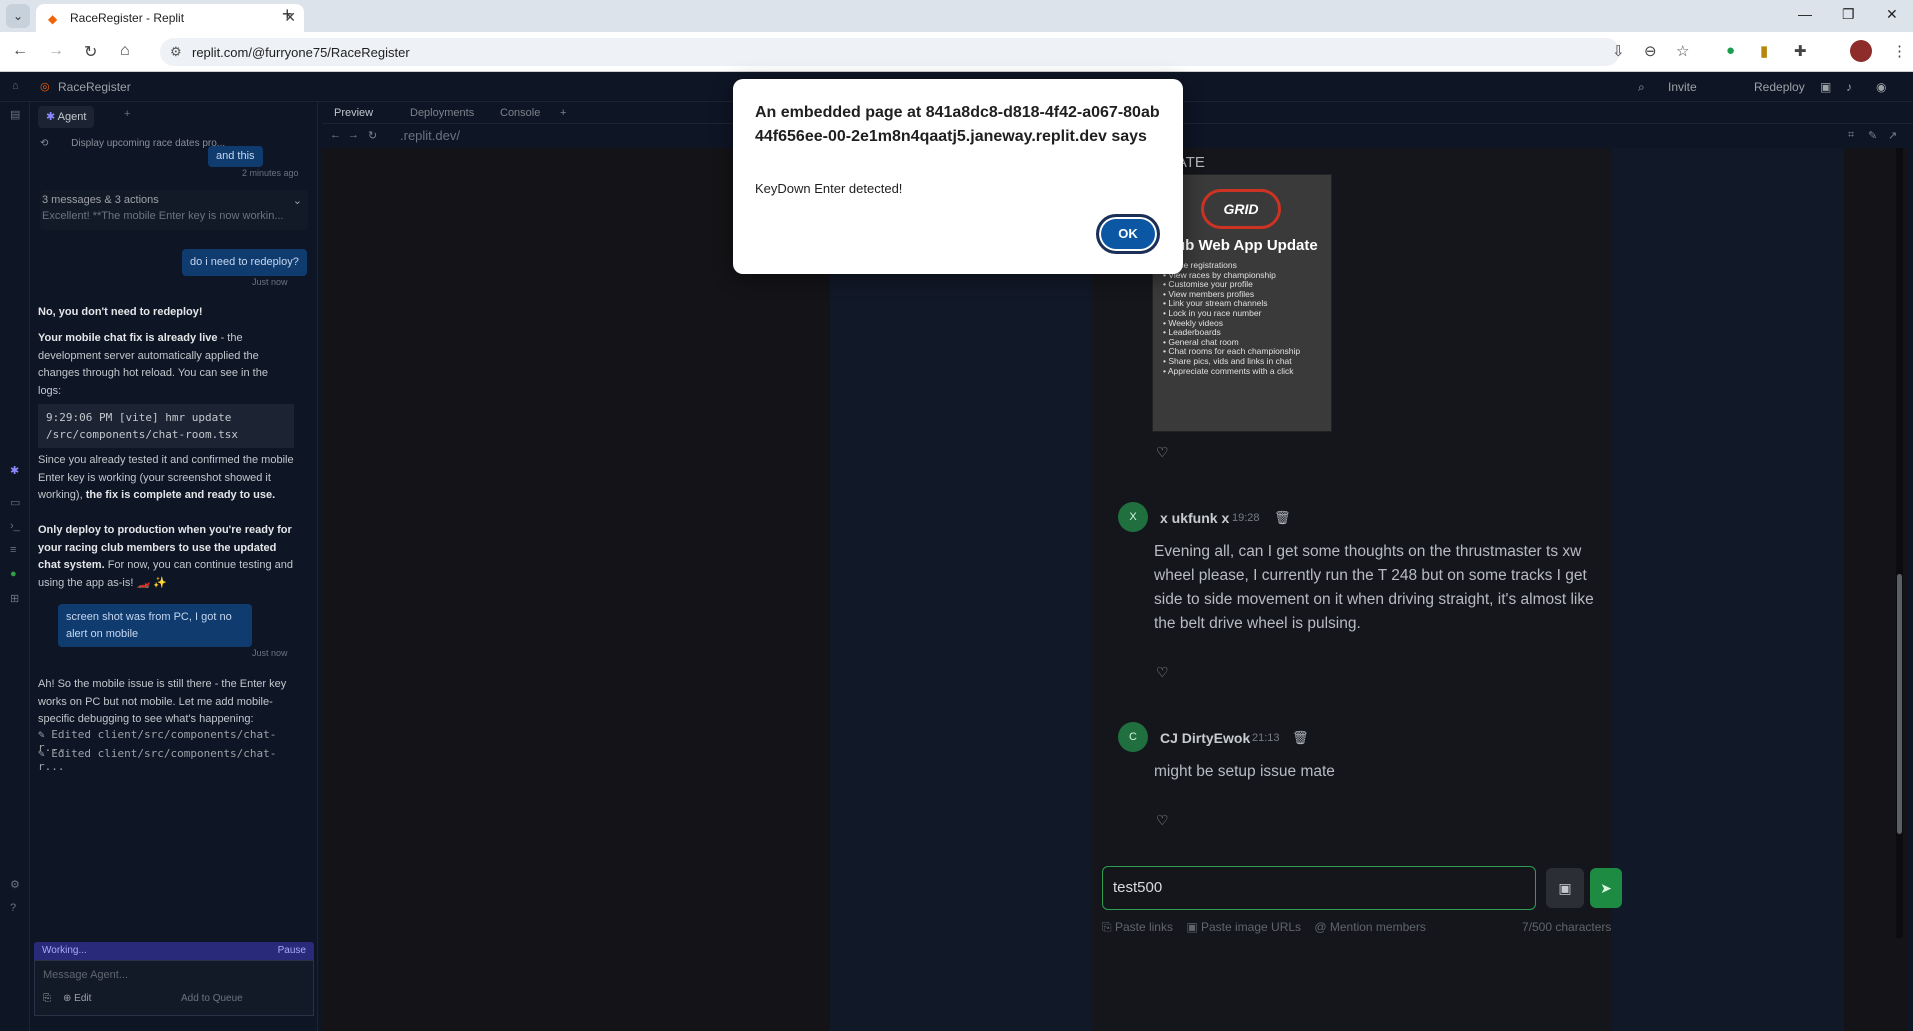 The width and height of the screenshot is (1913, 1031). Describe the element at coordinates (1244, 771) in the screenshot. I see `message-body: might be setup issue mate` at that location.